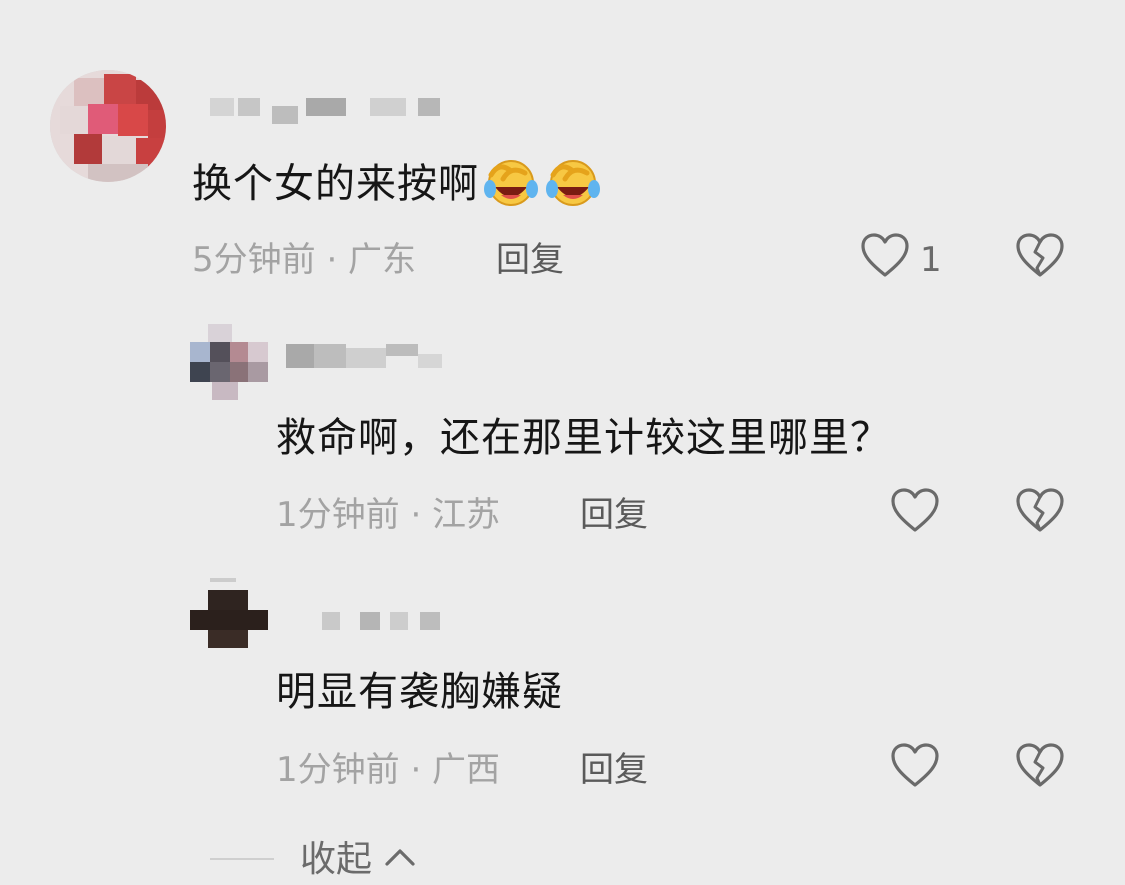  What do you see at coordinates (336, 859) in the screenshot?
I see `collapse-label: 收起` at bounding box center [336, 859].